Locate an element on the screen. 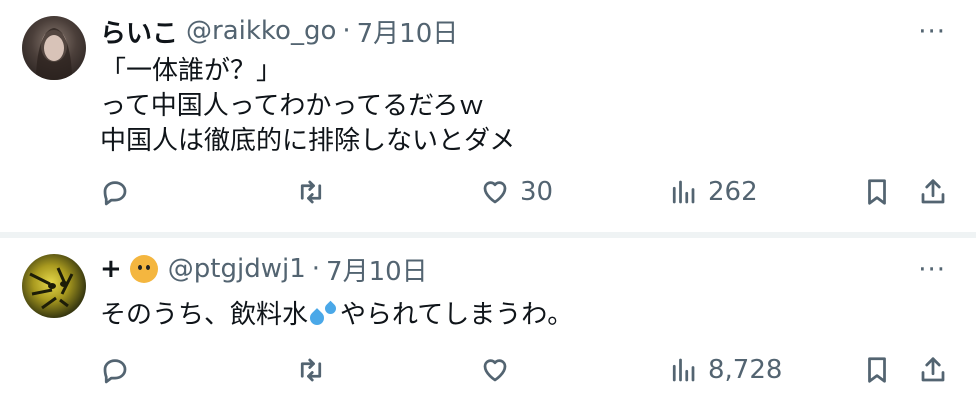 The height and width of the screenshot is (402, 976). user-handle: @ptgjdwj1 is located at coordinates (237, 269).